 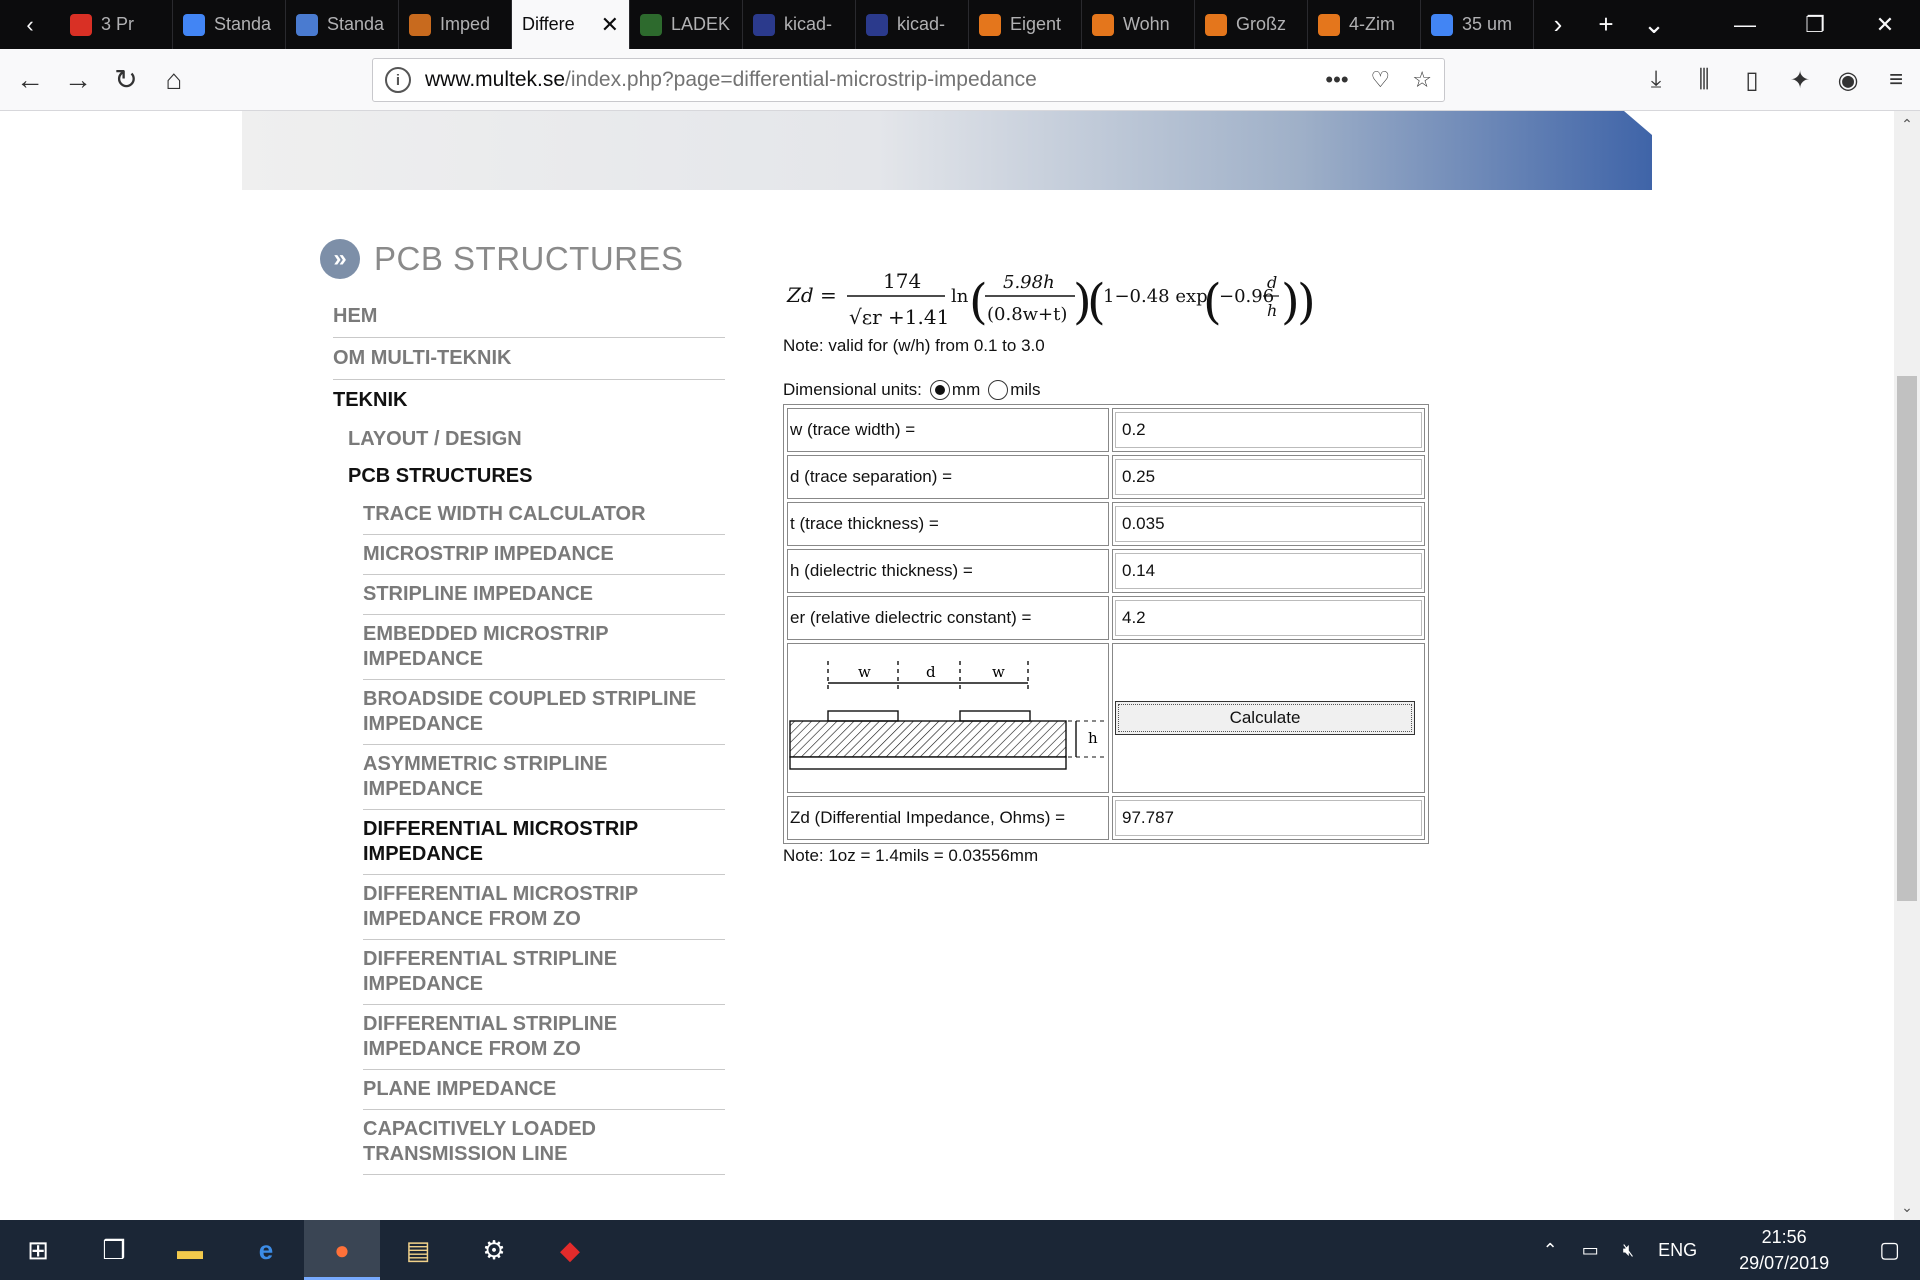 I want to click on result-label: Zd (Differential Impedance, Ohms) =, so click(x=948, y=818).